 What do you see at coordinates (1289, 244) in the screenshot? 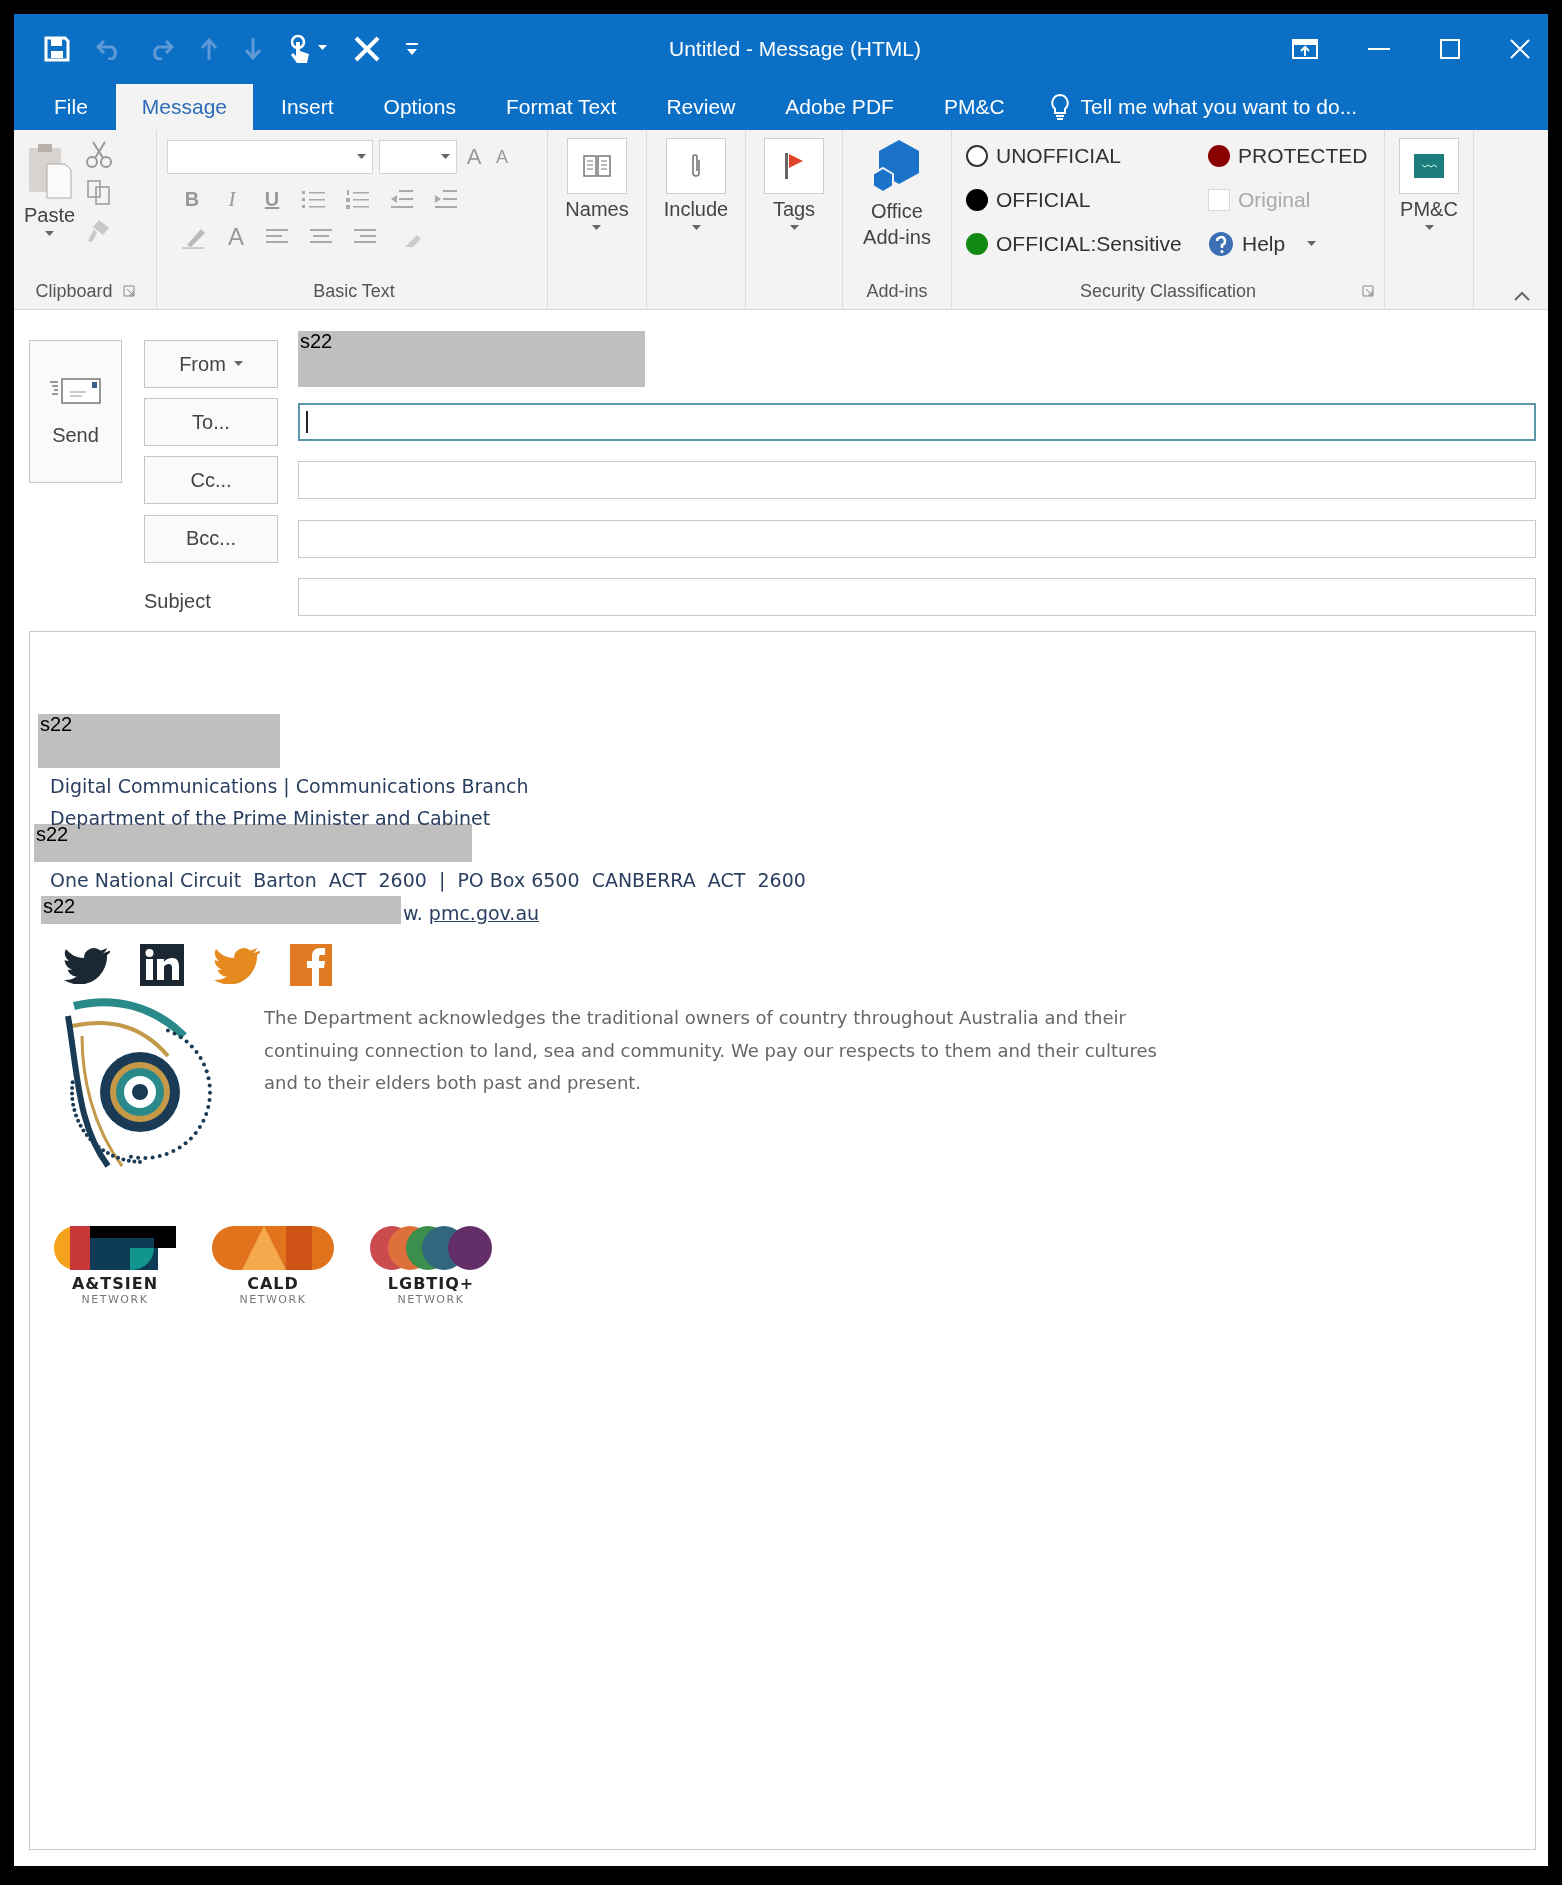
I see `help-button: Help` at bounding box center [1289, 244].